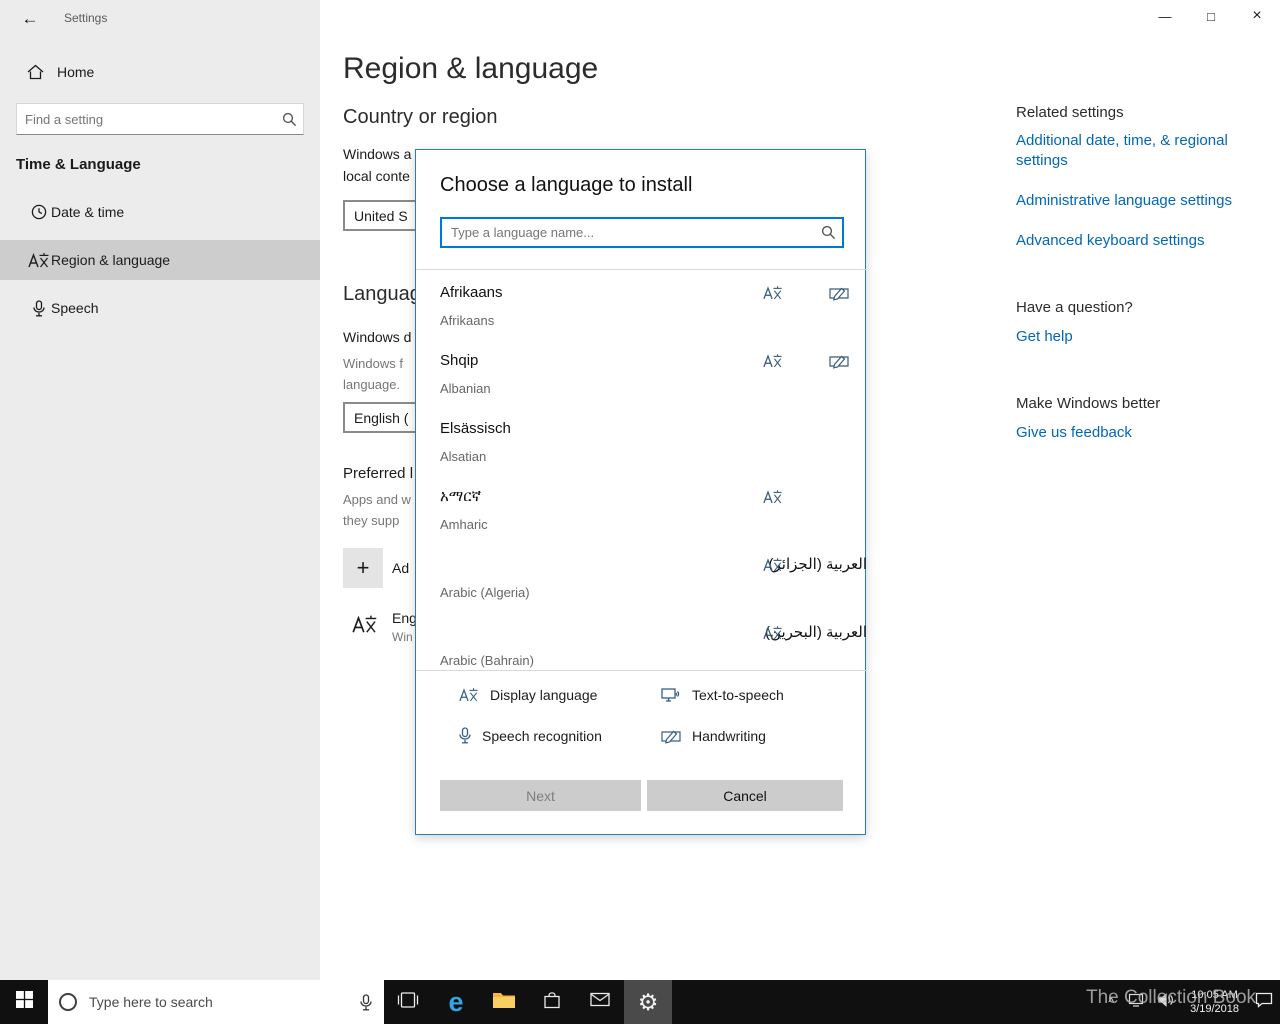 This screenshot has height=1024, width=1280. Describe the element at coordinates (764, 695) in the screenshot. I see `legend-text-to-speech: Text-to-speech` at that location.